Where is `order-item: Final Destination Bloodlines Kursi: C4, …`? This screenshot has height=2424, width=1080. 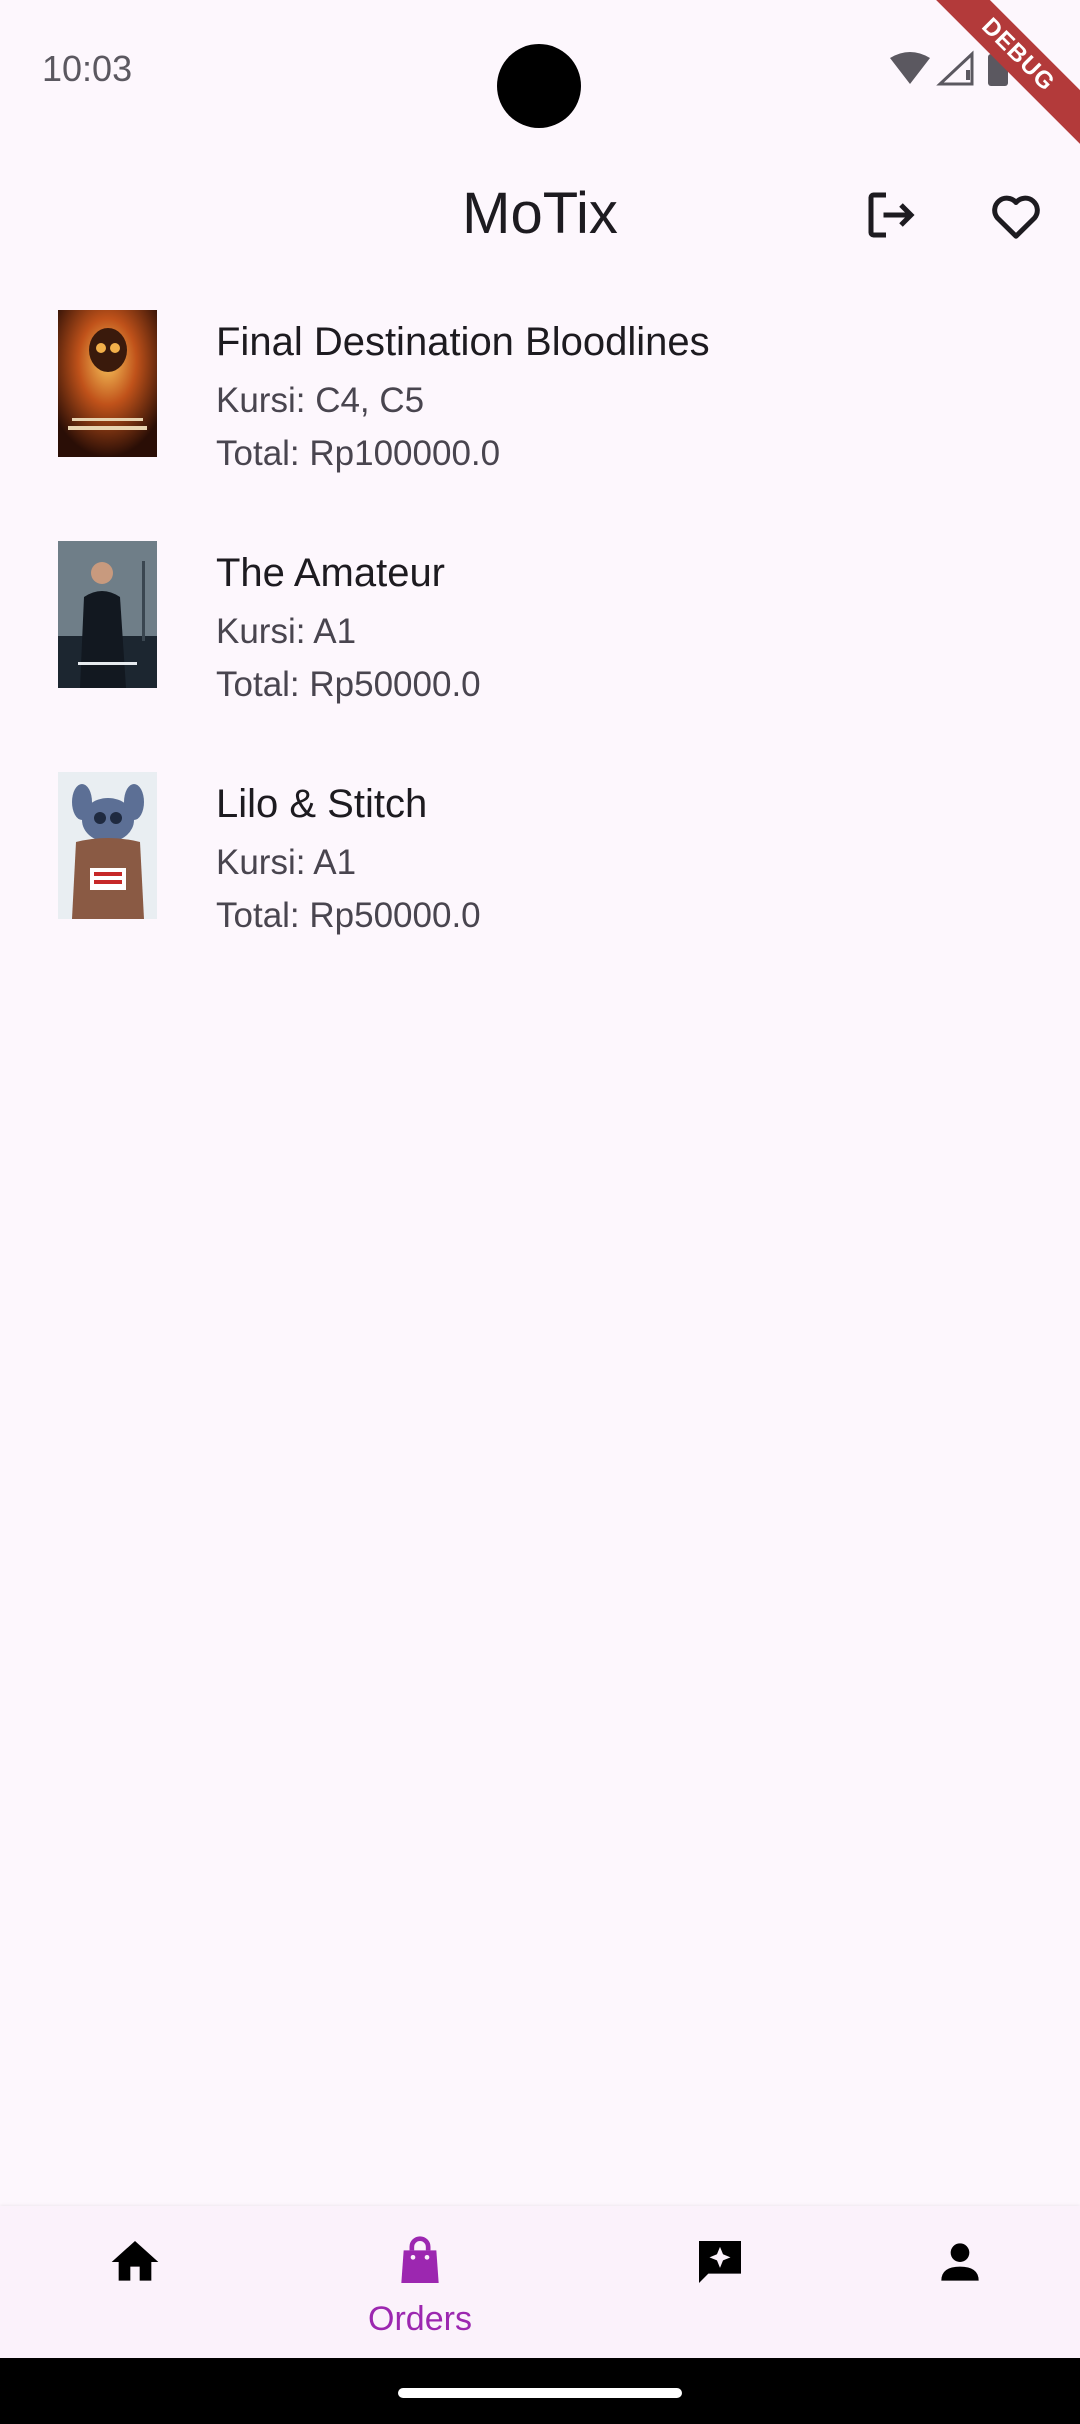
order-item: Final Destination Bloodlines Kursi: C4, … is located at coordinates (540, 415).